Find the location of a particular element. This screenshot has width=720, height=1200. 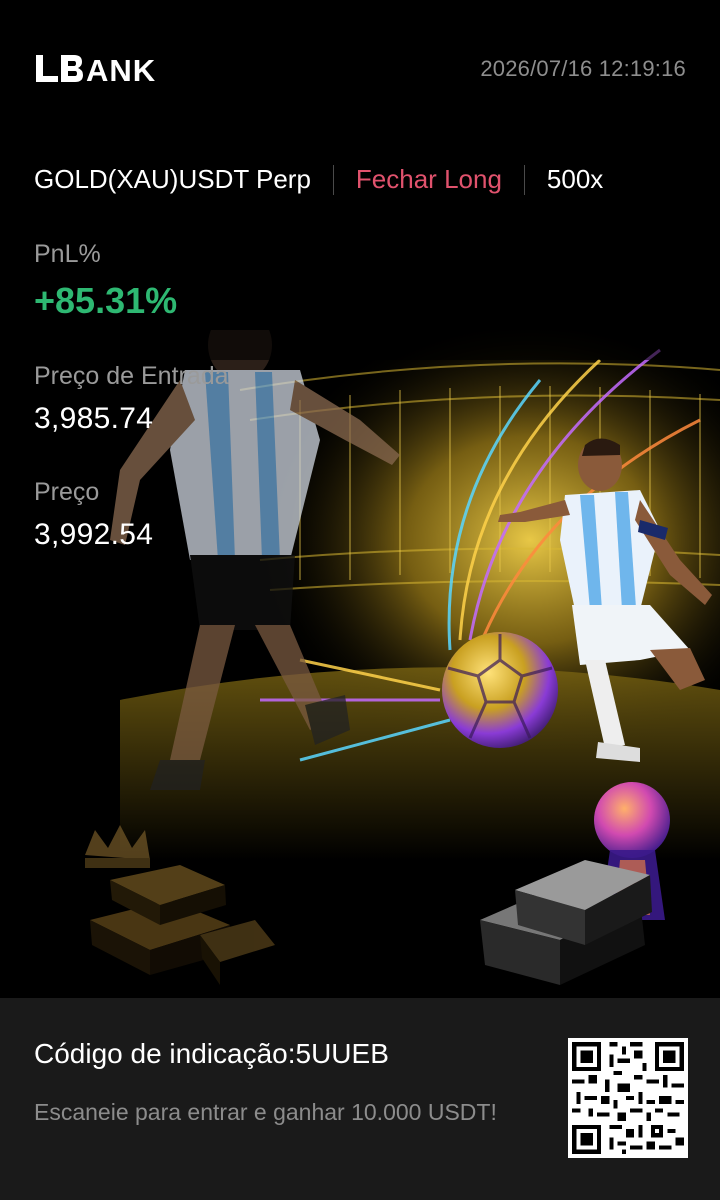

timestamp: 2026/07/16 12:19:16 is located at coordinates (583, 68).